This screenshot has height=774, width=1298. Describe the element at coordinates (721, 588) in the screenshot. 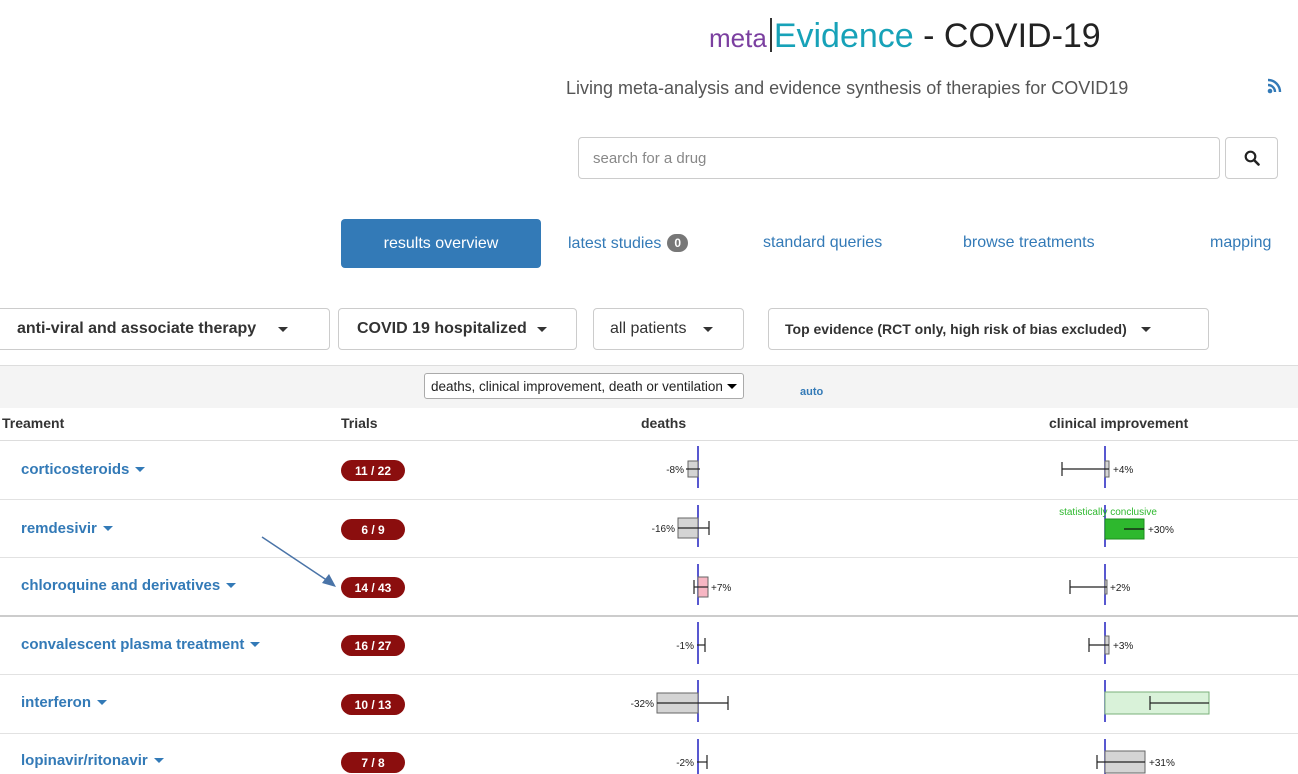

I see `deaths-value-label: +7%` at that location.